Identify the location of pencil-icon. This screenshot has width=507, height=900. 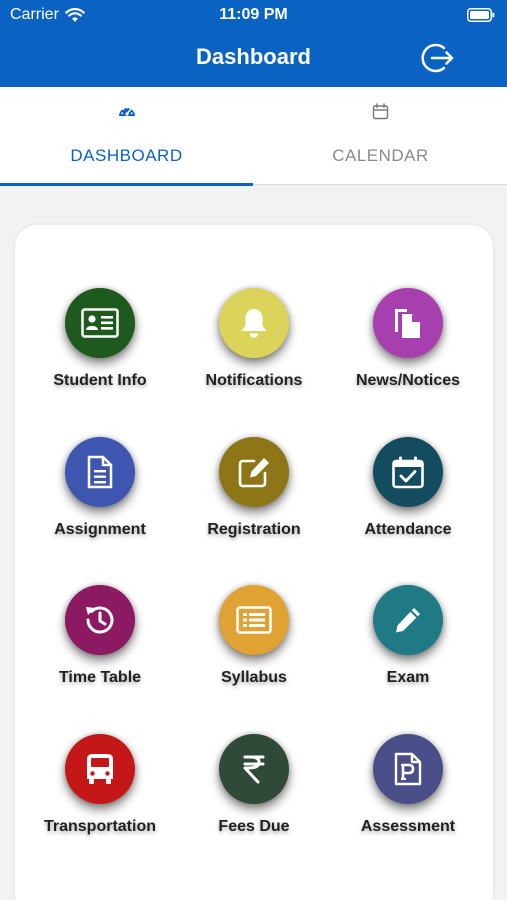
(408, 620).